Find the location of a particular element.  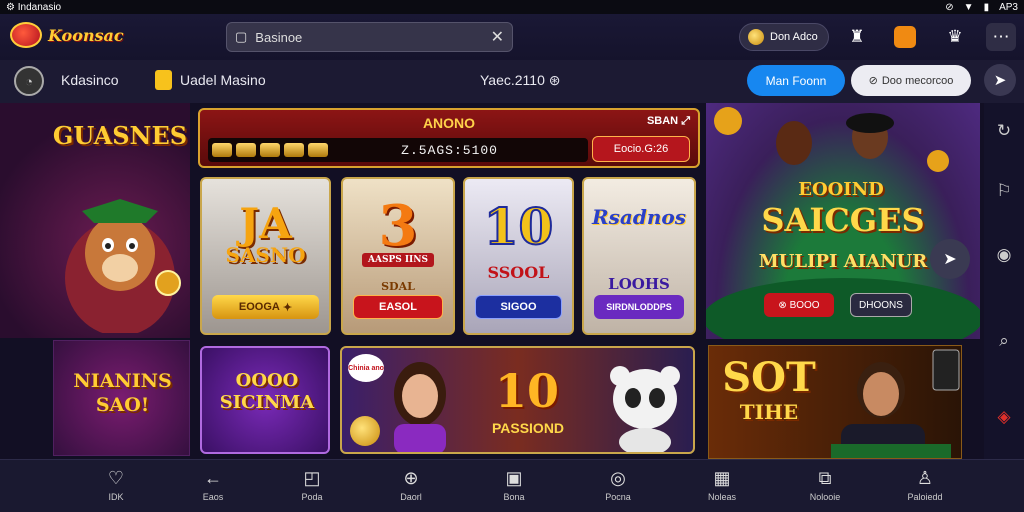

share-icon: ➤ is located at coordinates (950, 259).